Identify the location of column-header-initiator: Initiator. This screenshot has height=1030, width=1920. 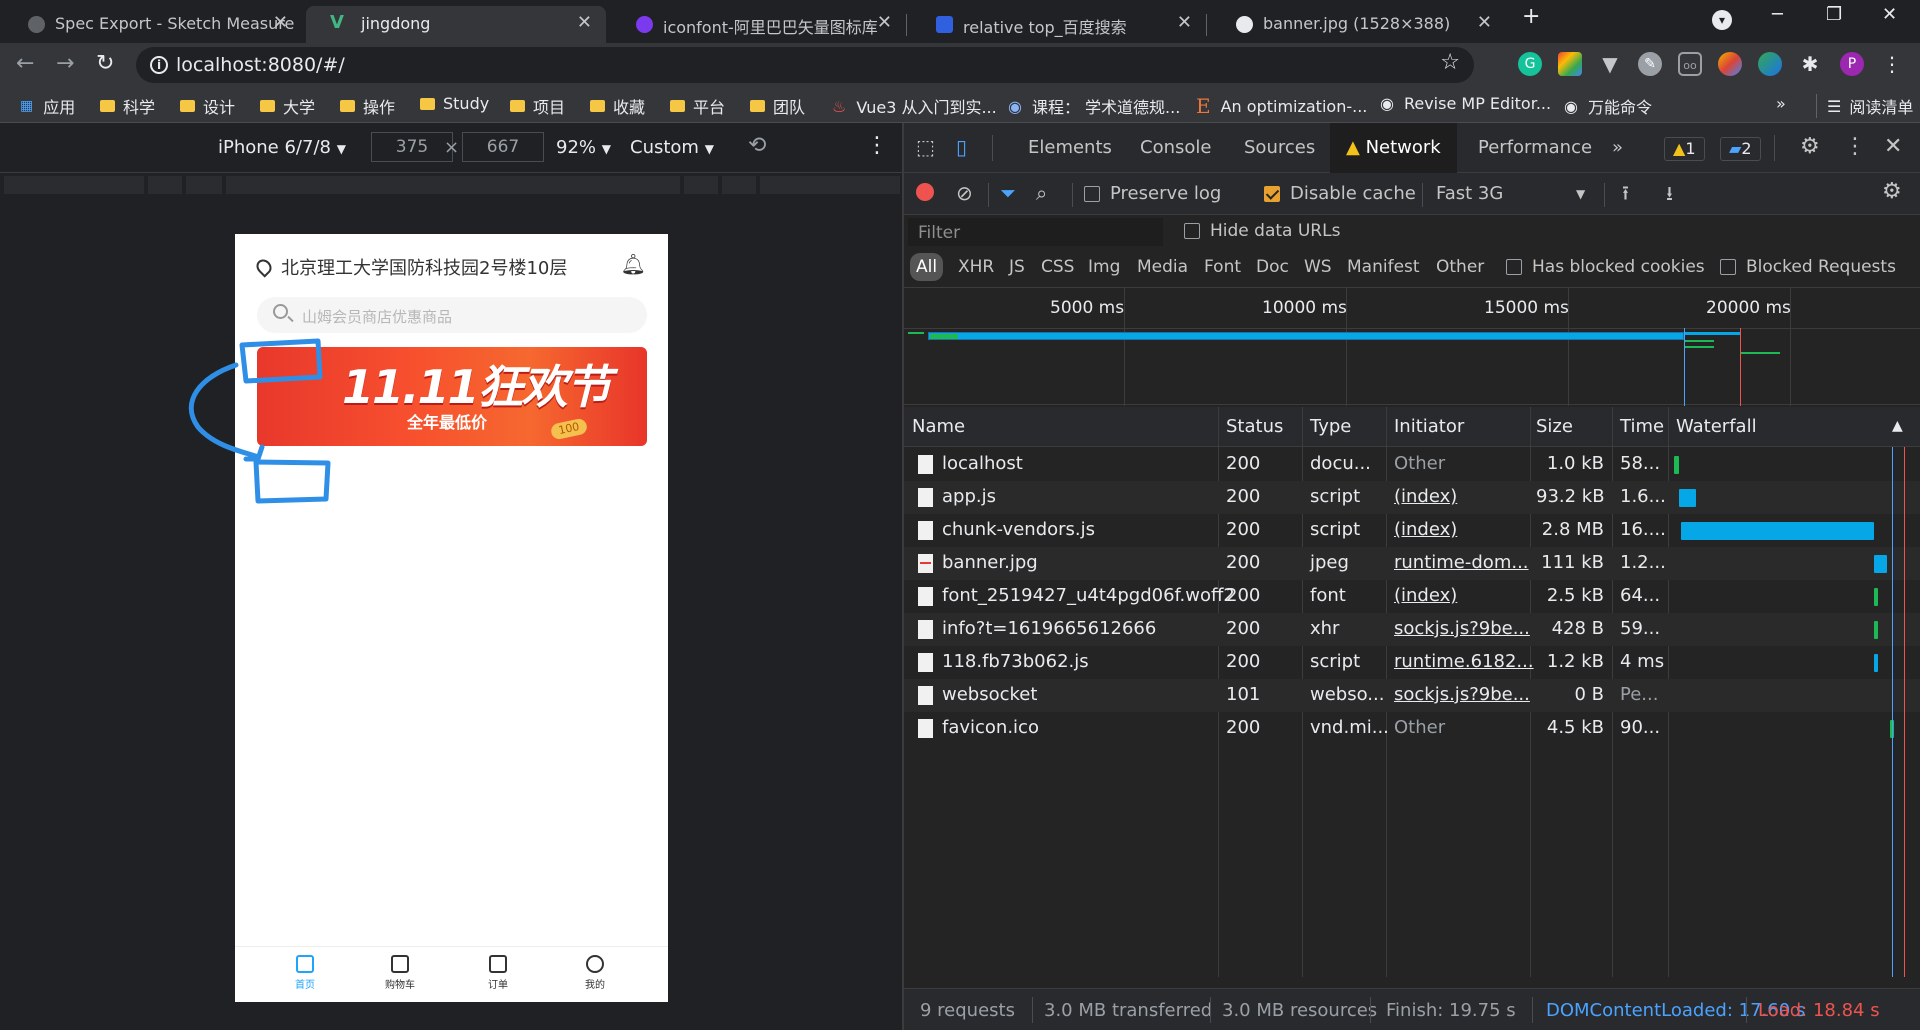
(1429, 426).